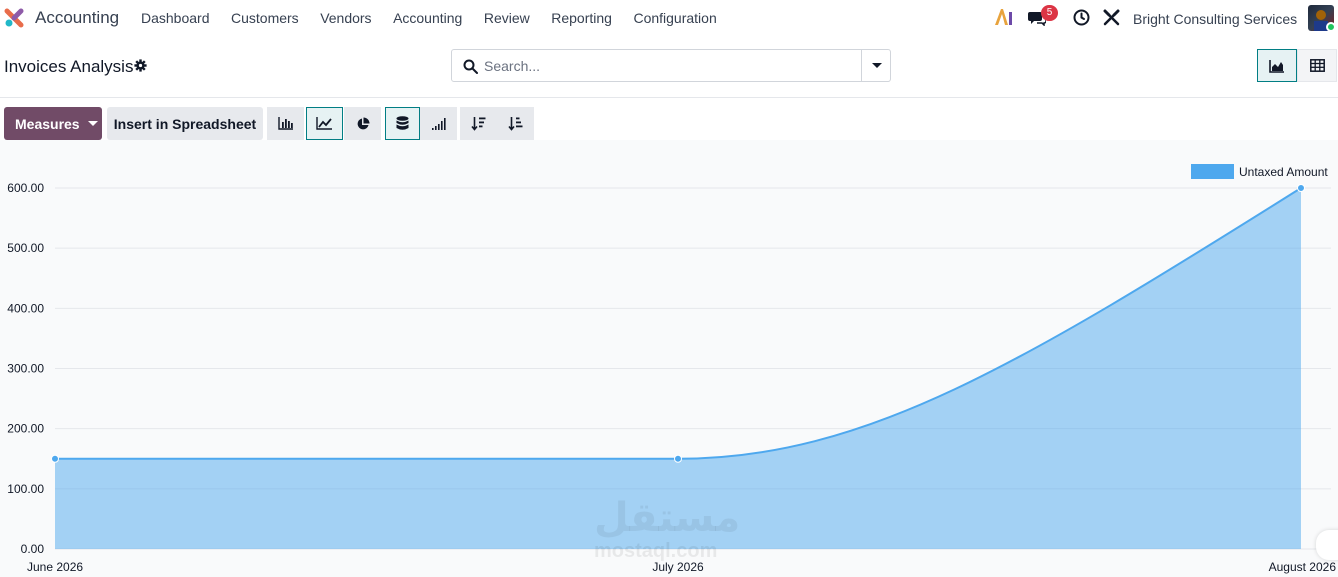 This screenshot has width=1338, height=577. Describe the element at coordinates (25, 369) in the screenshot. I see `y-tick-label: 300.00` at that location.